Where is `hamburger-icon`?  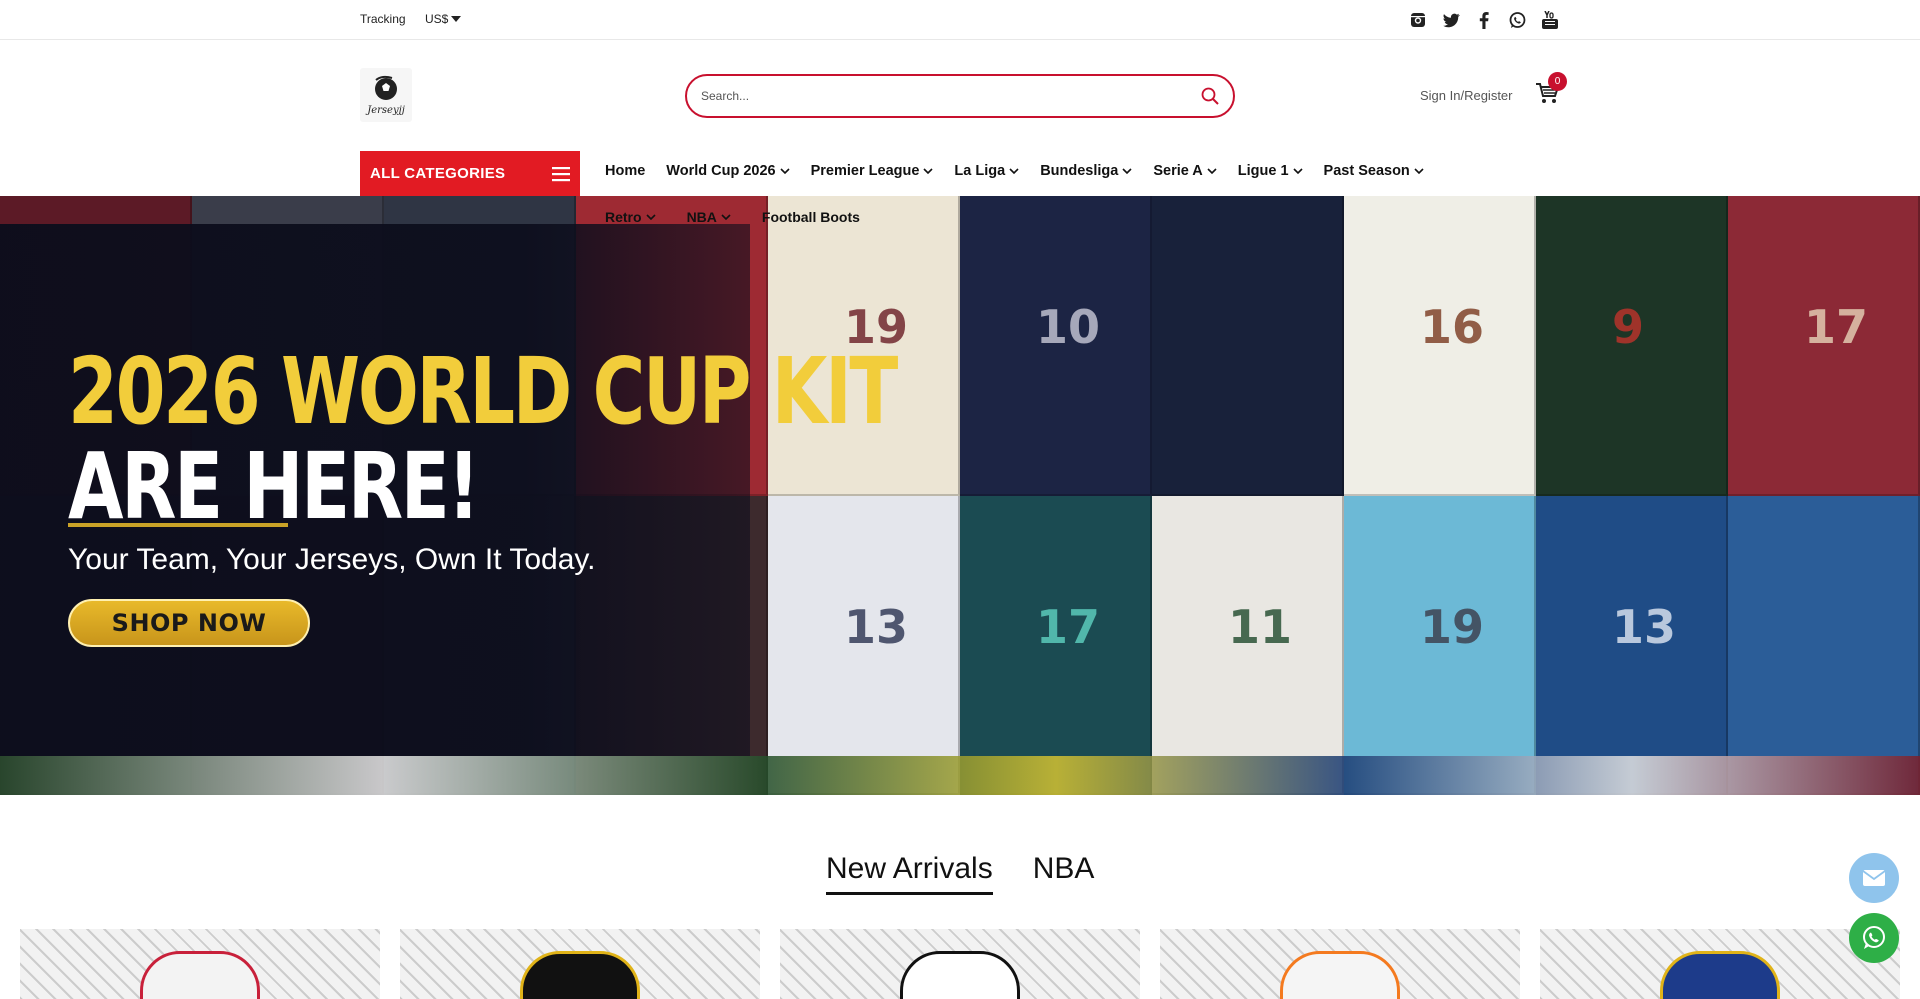 hamburger-icon is located at coordinates (561, 173).